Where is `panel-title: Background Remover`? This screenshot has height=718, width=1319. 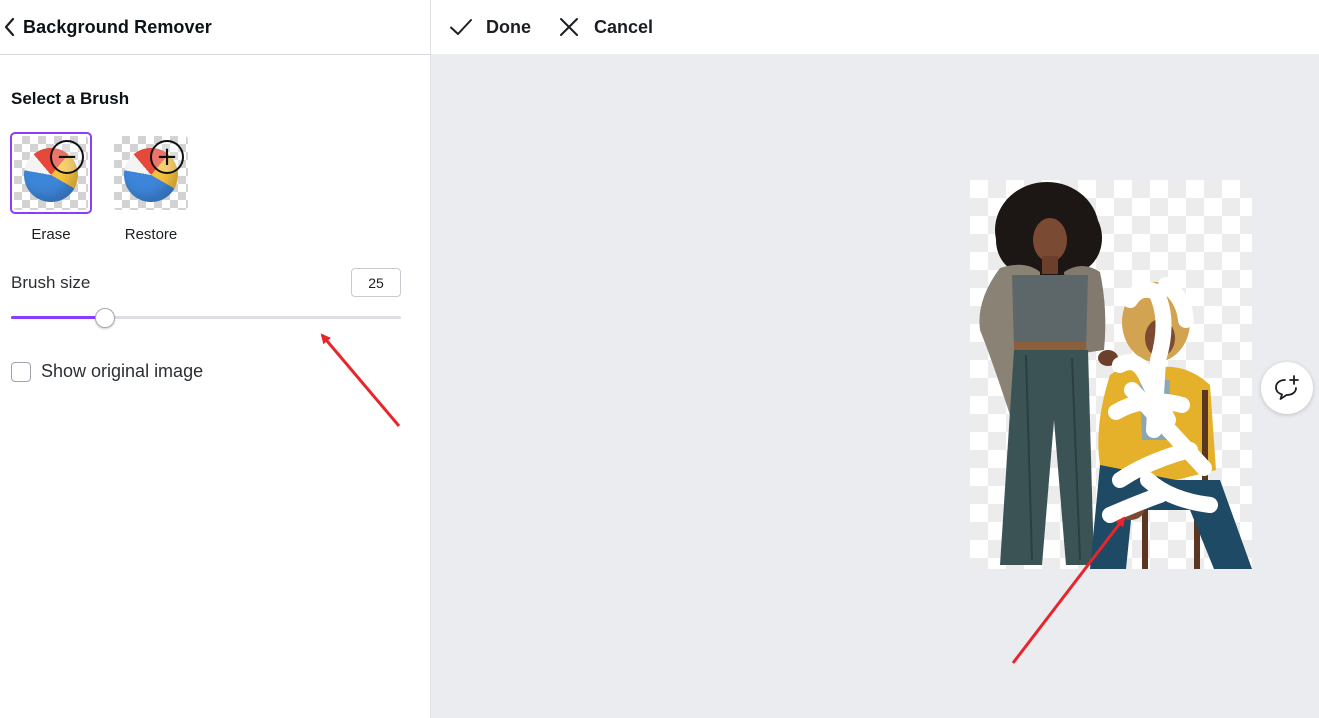 panel-title: Background Remover is located at coordinates (117, 26).